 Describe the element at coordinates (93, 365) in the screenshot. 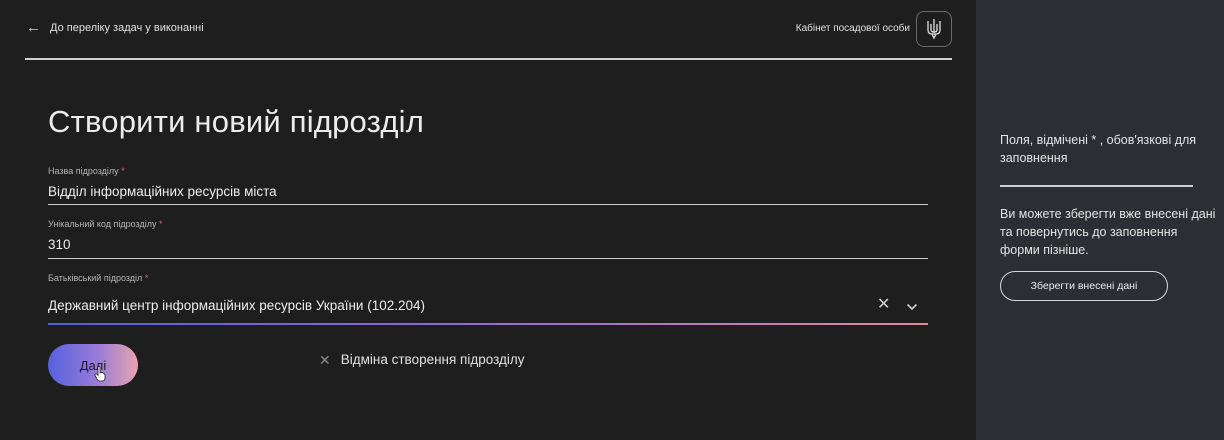

I see `next-button: Далі` at that location.